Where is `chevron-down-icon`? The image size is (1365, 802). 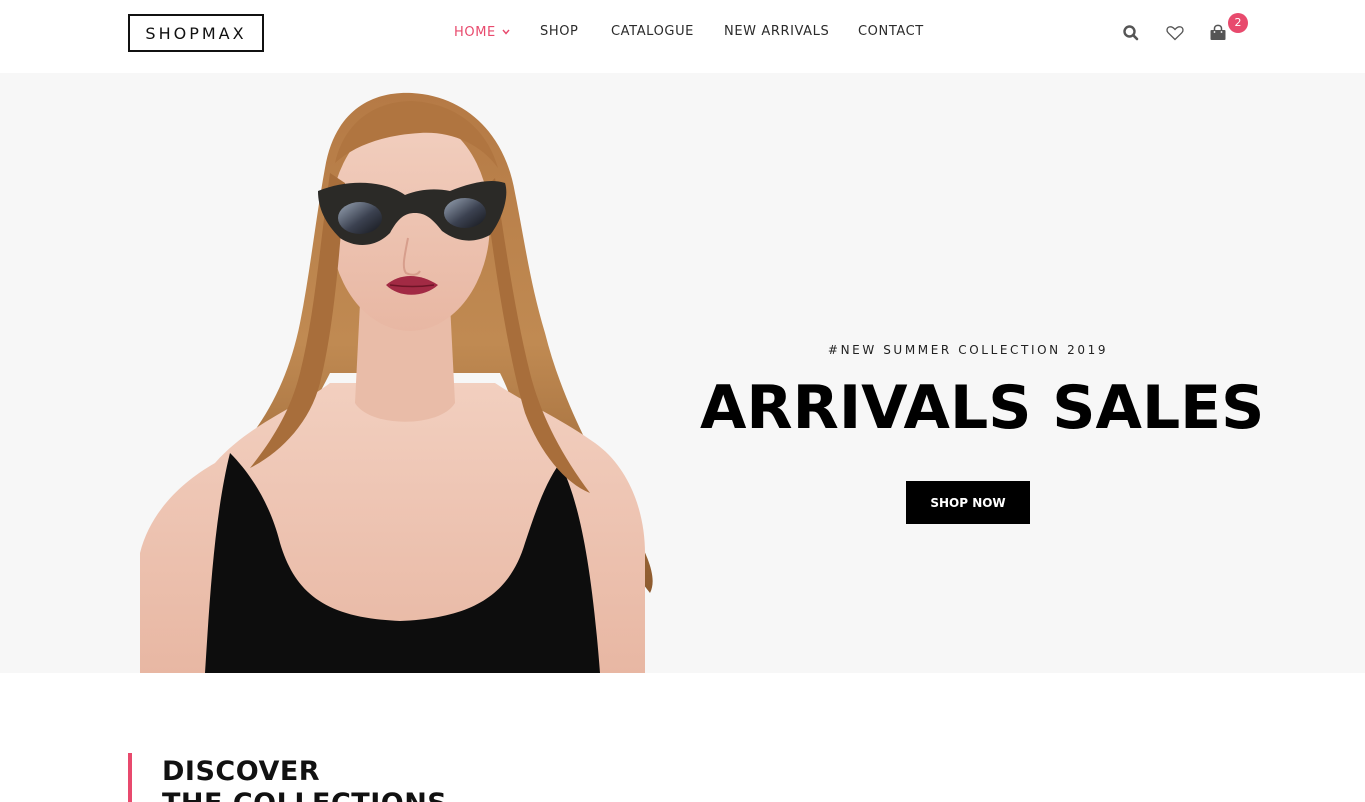
chevron-down-icon is located at coordinates (506, 31).